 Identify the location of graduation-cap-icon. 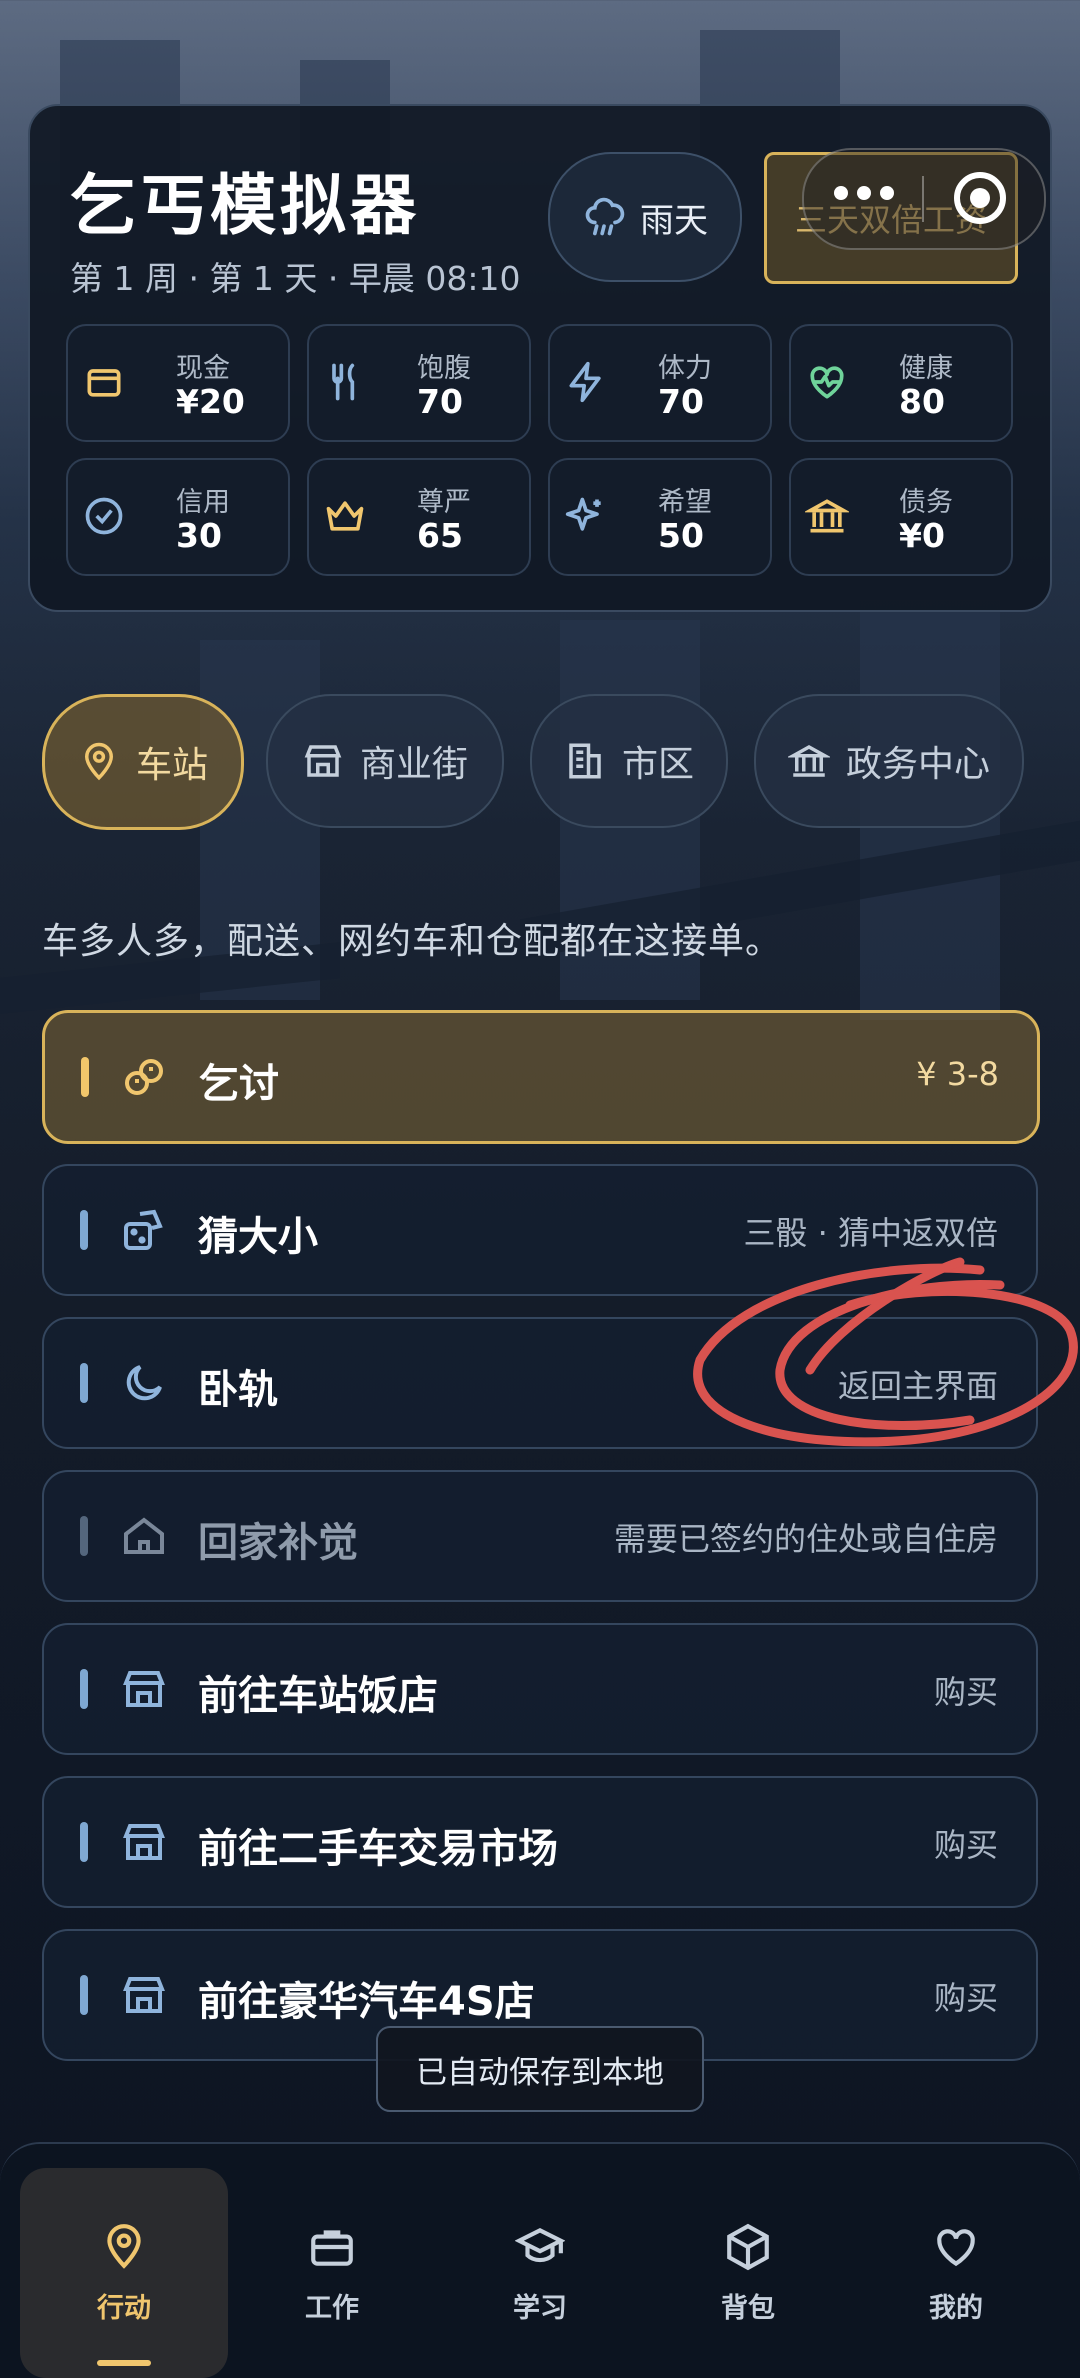
(540, 2245).